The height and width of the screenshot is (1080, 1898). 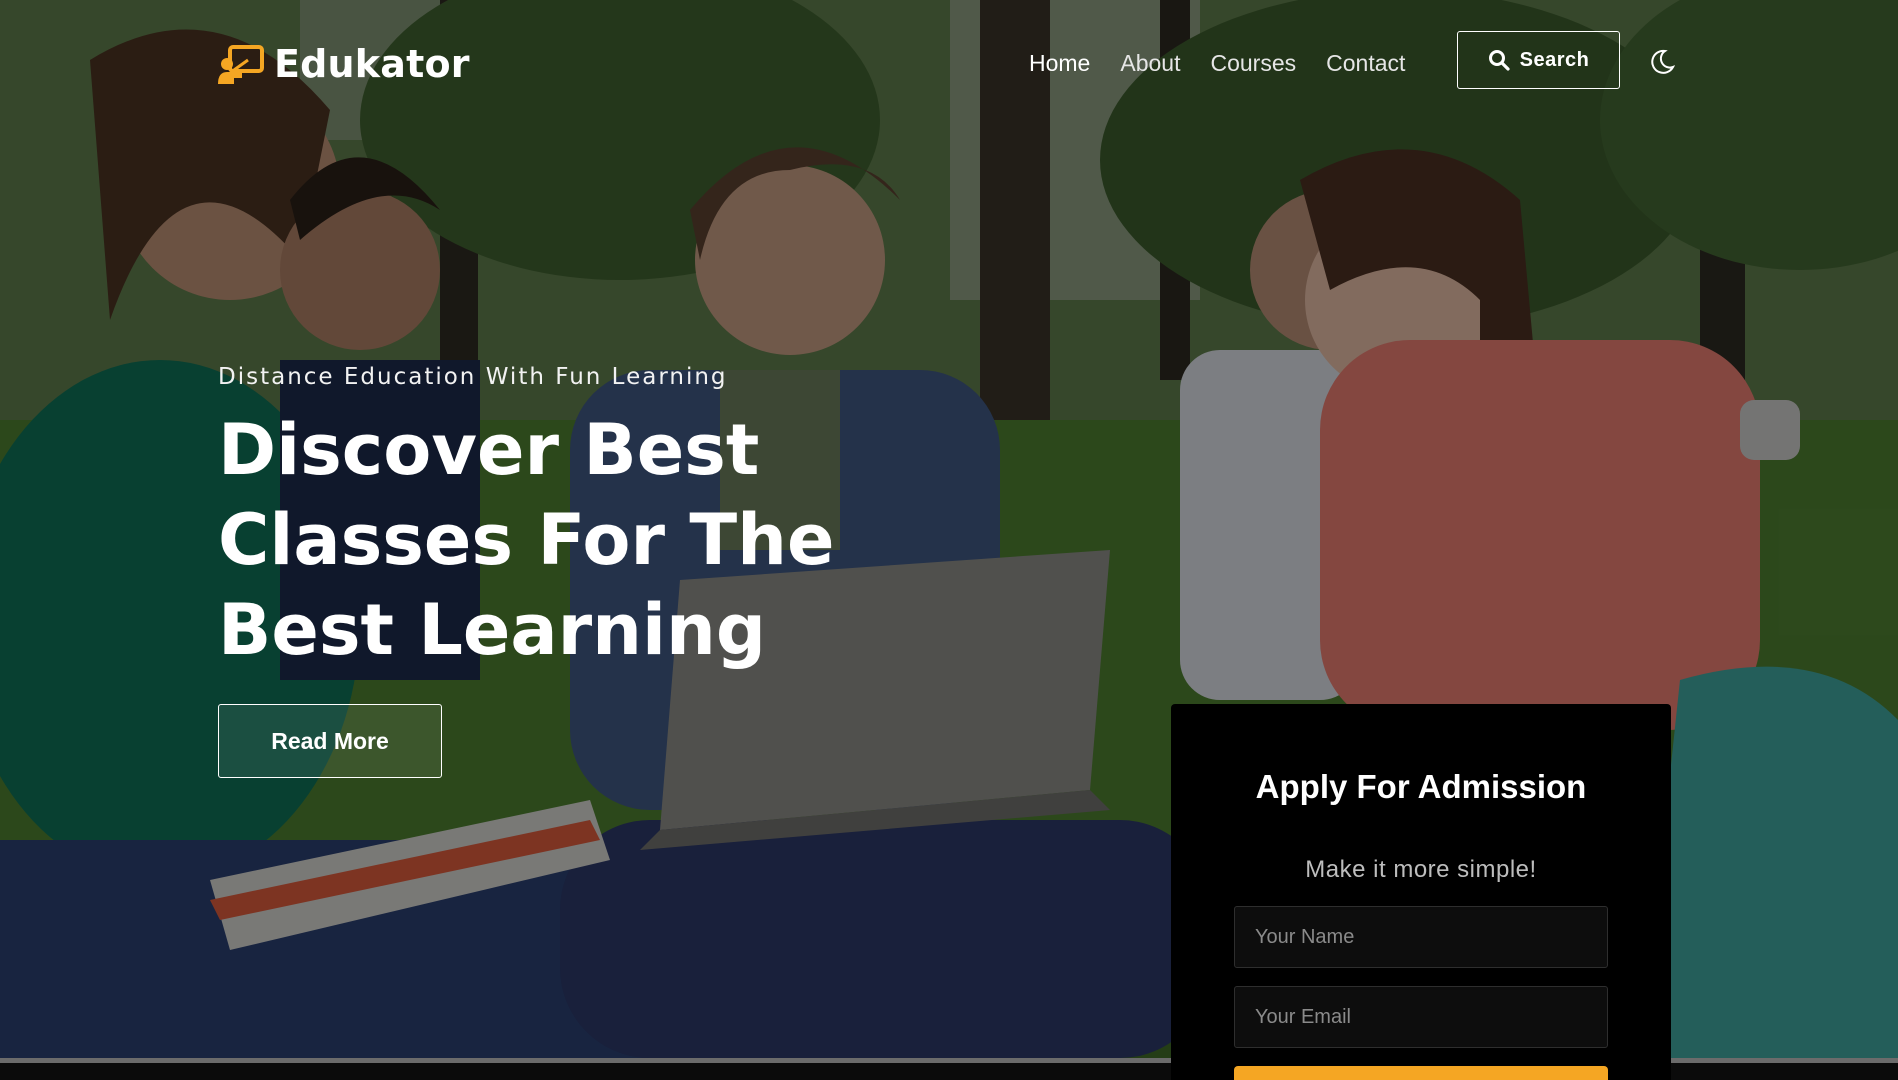 What do you see at coordinates (1365, 63) in the screenshot?
I see `nav-item-contact: Contact` at bounding box center [1365, 63].